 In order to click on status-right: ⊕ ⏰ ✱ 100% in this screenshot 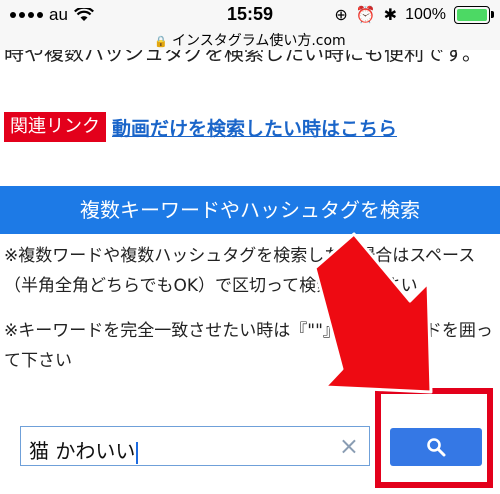, I will do `click(414, 15)`.